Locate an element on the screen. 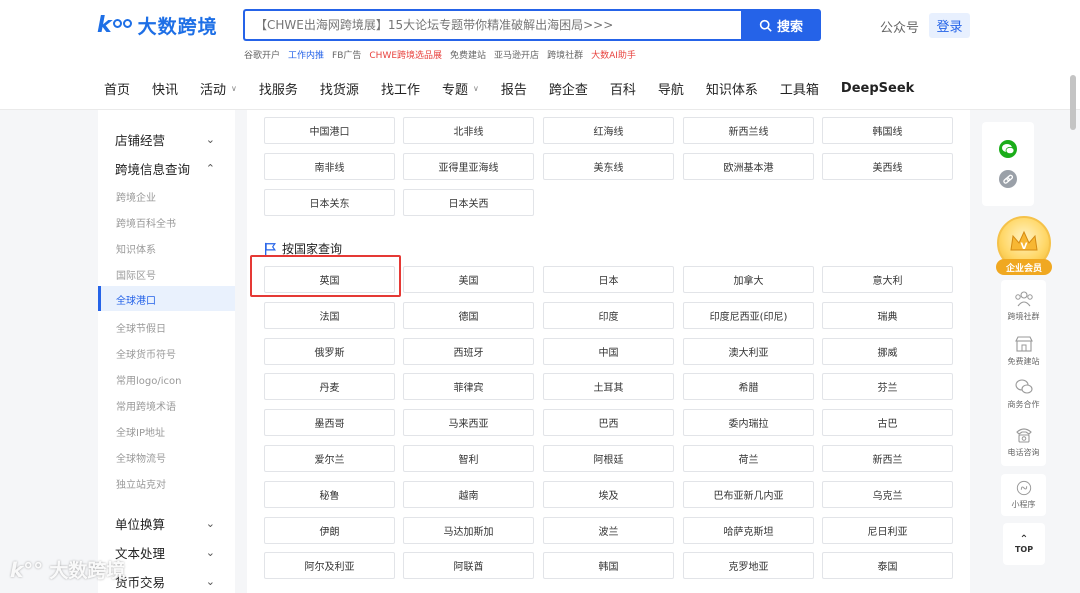 The image size is (1080, 593). sidebar-group-currency: 货币交易 ⌄ is located at coordinates (165, 581).